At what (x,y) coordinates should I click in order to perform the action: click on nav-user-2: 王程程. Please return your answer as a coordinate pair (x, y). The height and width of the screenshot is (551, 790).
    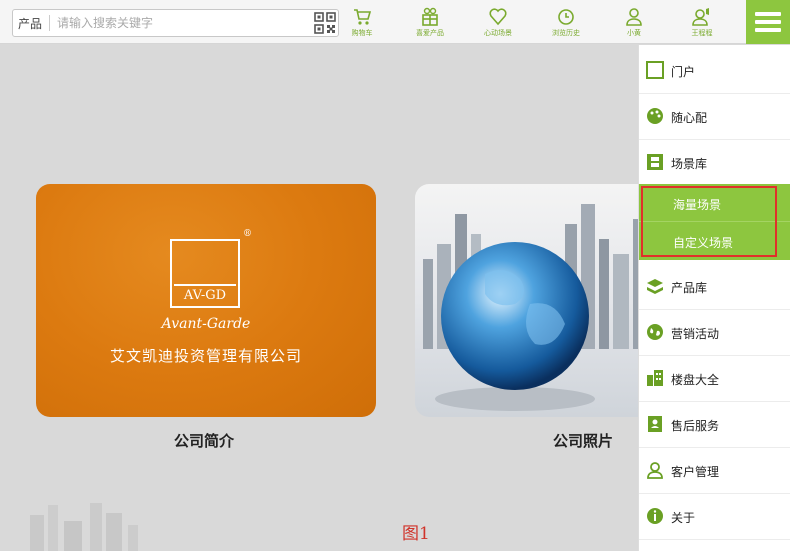
    Looking at the image, I should click on (702, 22).